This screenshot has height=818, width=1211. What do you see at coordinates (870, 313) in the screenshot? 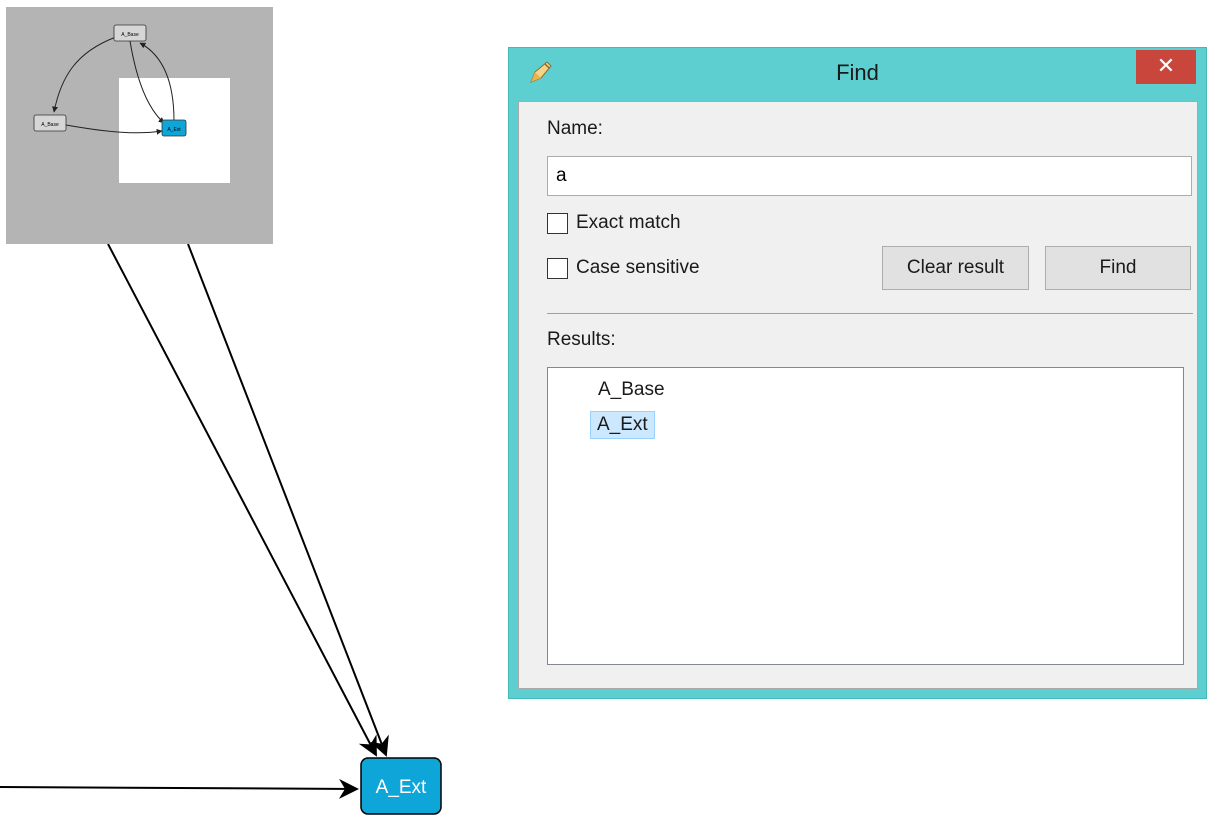
I see `separator` at bounding box center [870, 313].